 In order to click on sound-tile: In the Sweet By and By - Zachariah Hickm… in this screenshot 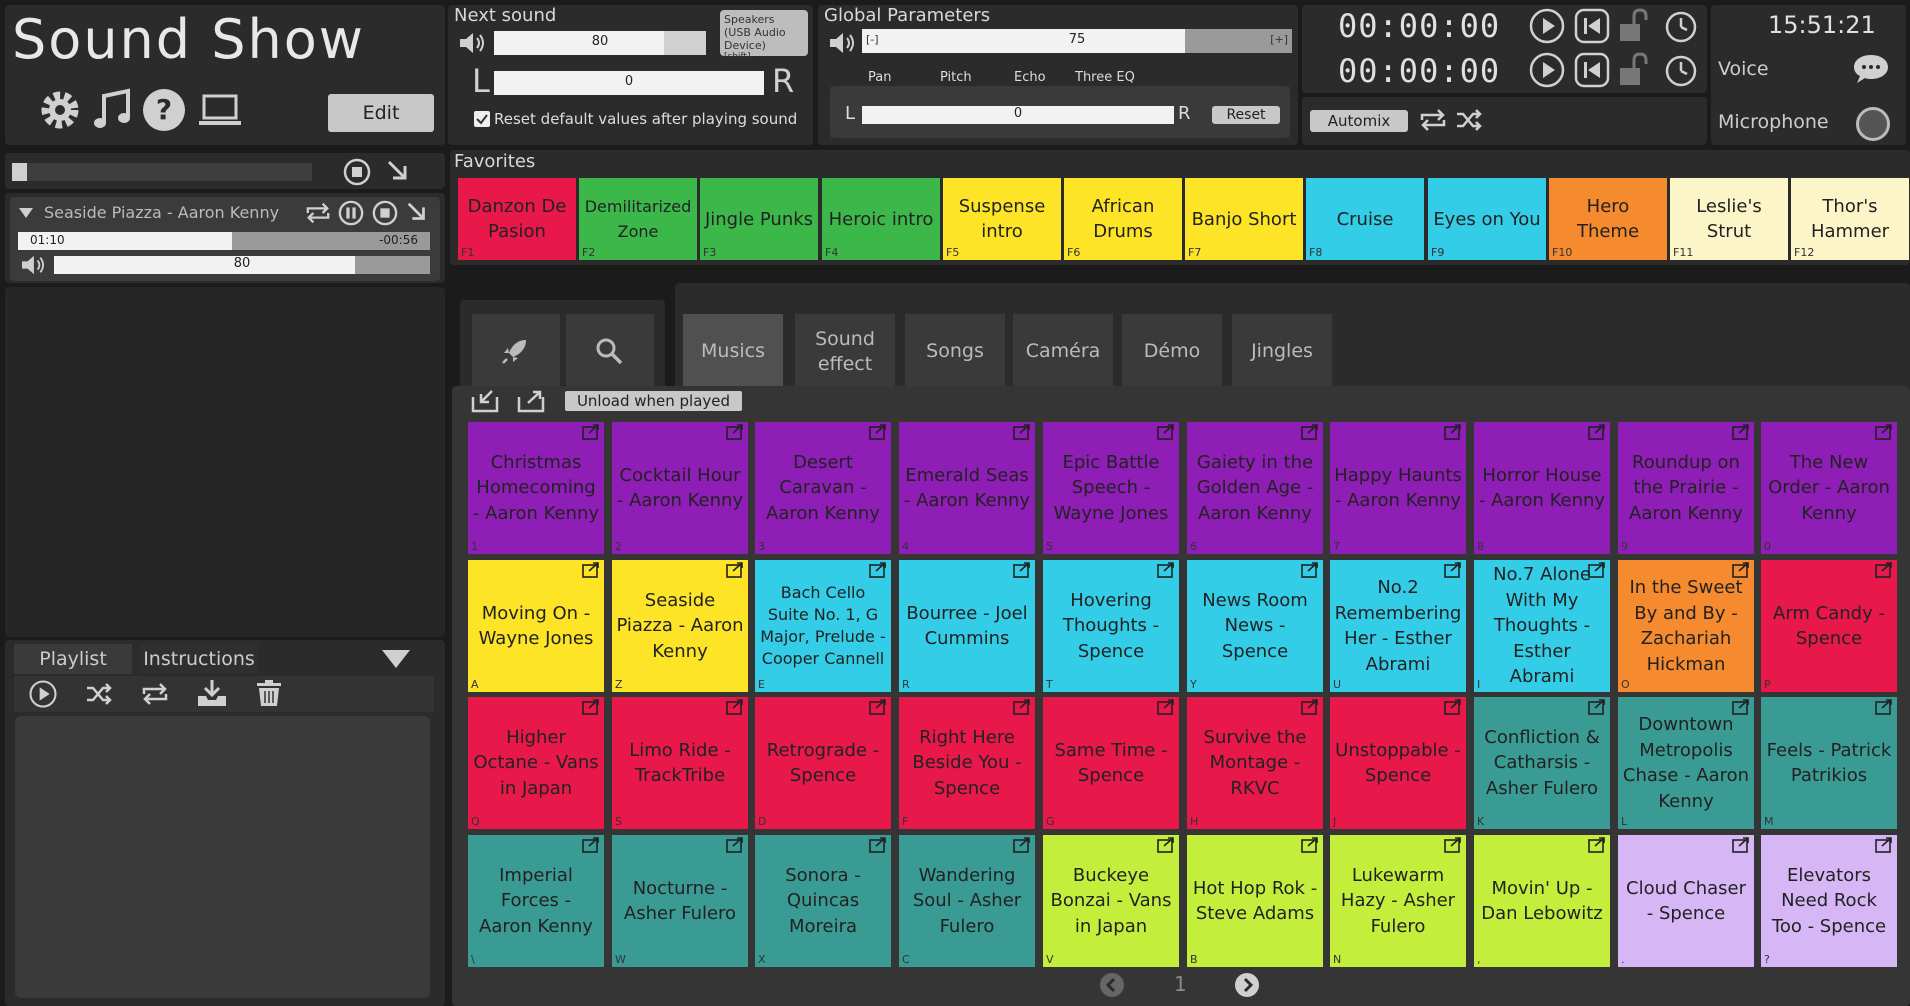, I will do `click(1686, 626)`.